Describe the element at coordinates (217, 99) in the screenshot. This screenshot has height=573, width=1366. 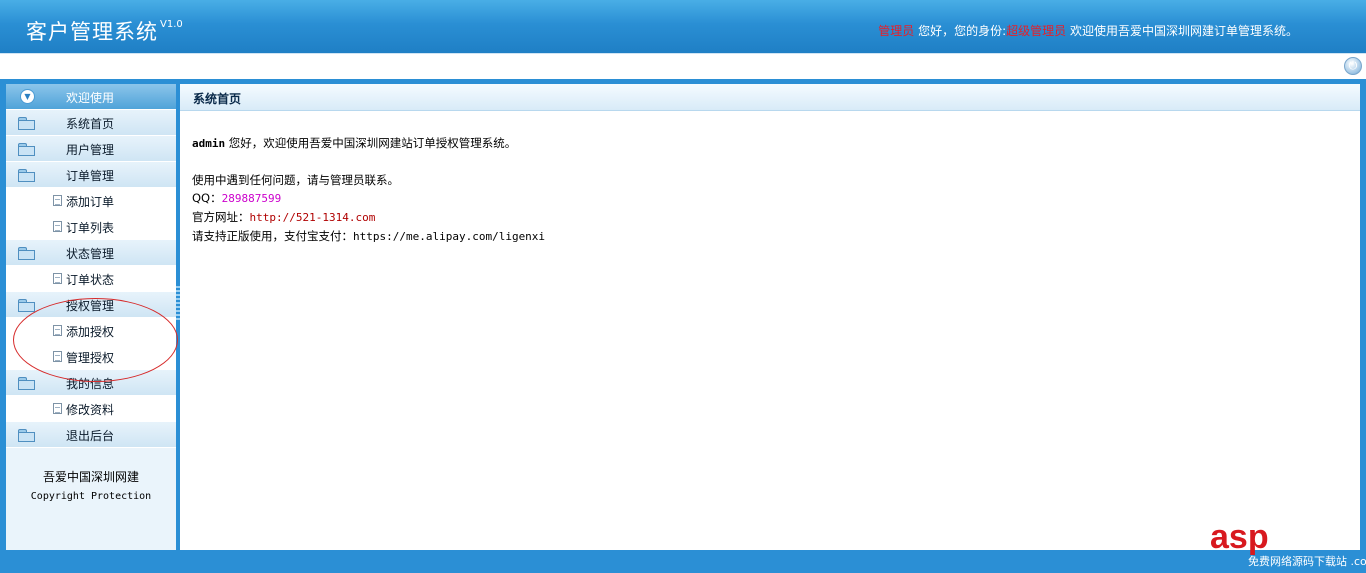
I see `page-title: 系统首页` at that location.